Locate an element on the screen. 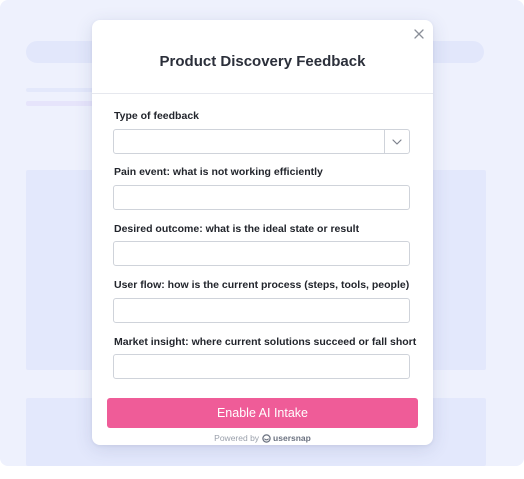 The width and height of the screenshot is (524, 479). modal-title: Product Discovery Feedback is located at coordinates (262, 61).